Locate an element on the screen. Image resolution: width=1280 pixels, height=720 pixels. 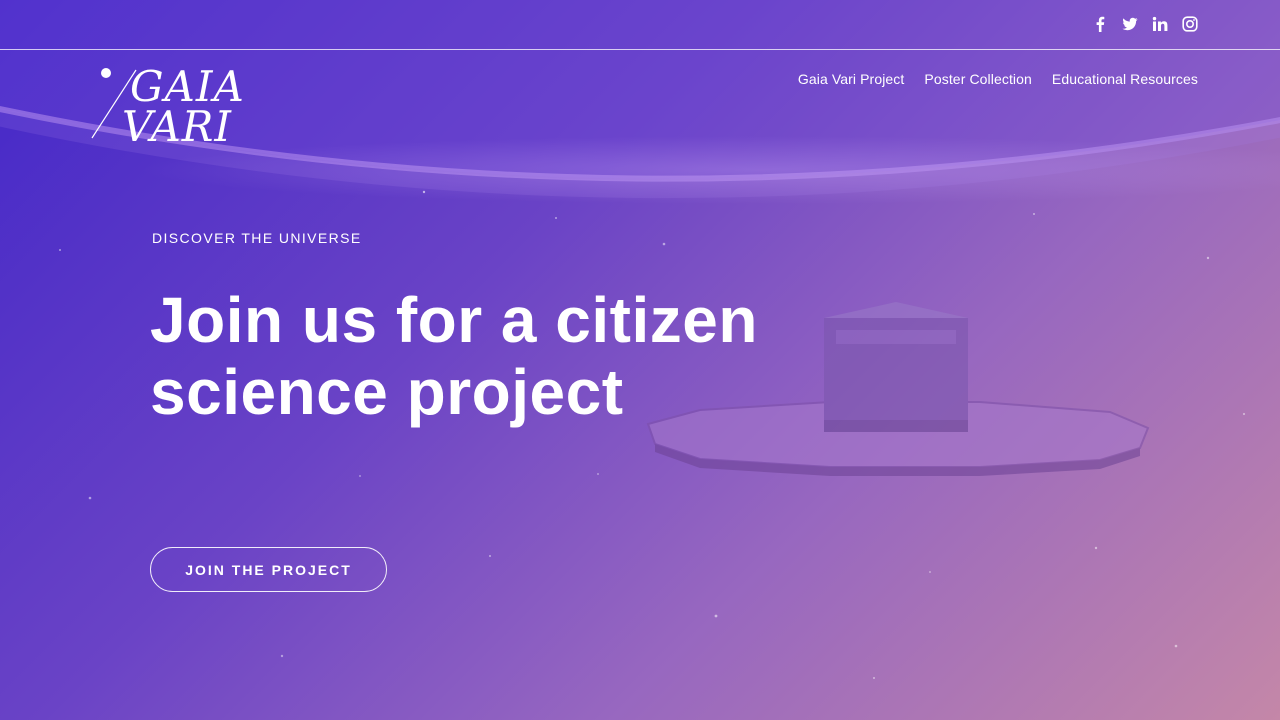
logo-dot is located at coordinates (106, 73).